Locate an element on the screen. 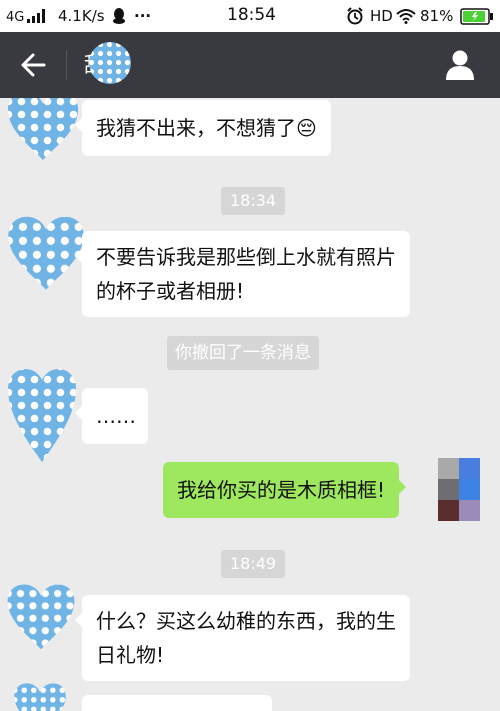 The image size is (500, 711). wifi-icon is located at coordinates (406, 16).